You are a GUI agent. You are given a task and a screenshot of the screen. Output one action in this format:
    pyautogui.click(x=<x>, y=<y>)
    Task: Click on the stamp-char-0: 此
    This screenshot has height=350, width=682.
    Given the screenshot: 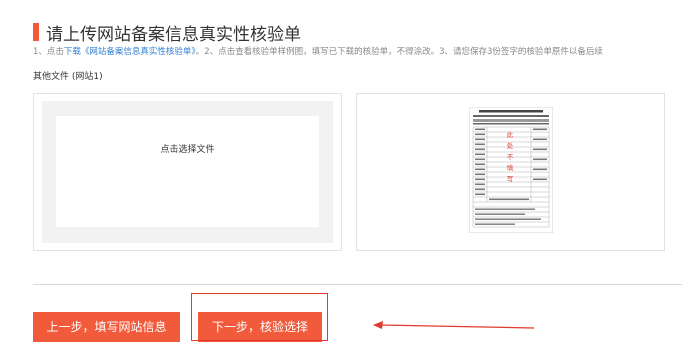 What is the action you would take?
    pyautogui.click(x=510, y=134)
    